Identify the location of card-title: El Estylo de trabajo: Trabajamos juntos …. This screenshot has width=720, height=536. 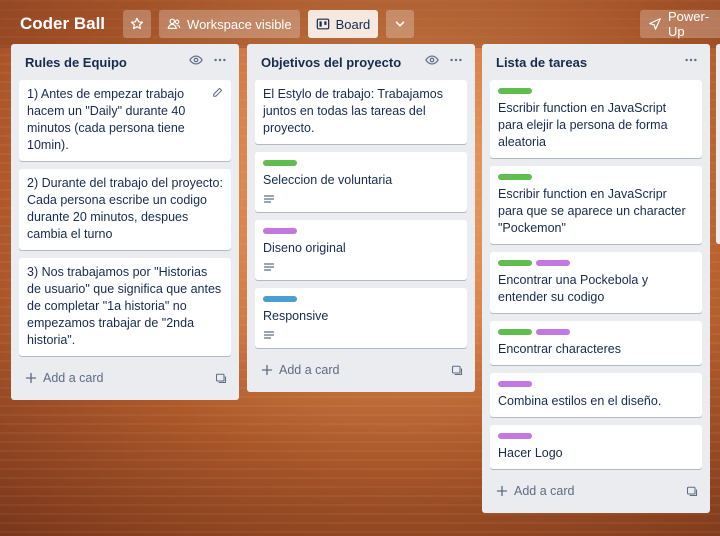
(353, 111).